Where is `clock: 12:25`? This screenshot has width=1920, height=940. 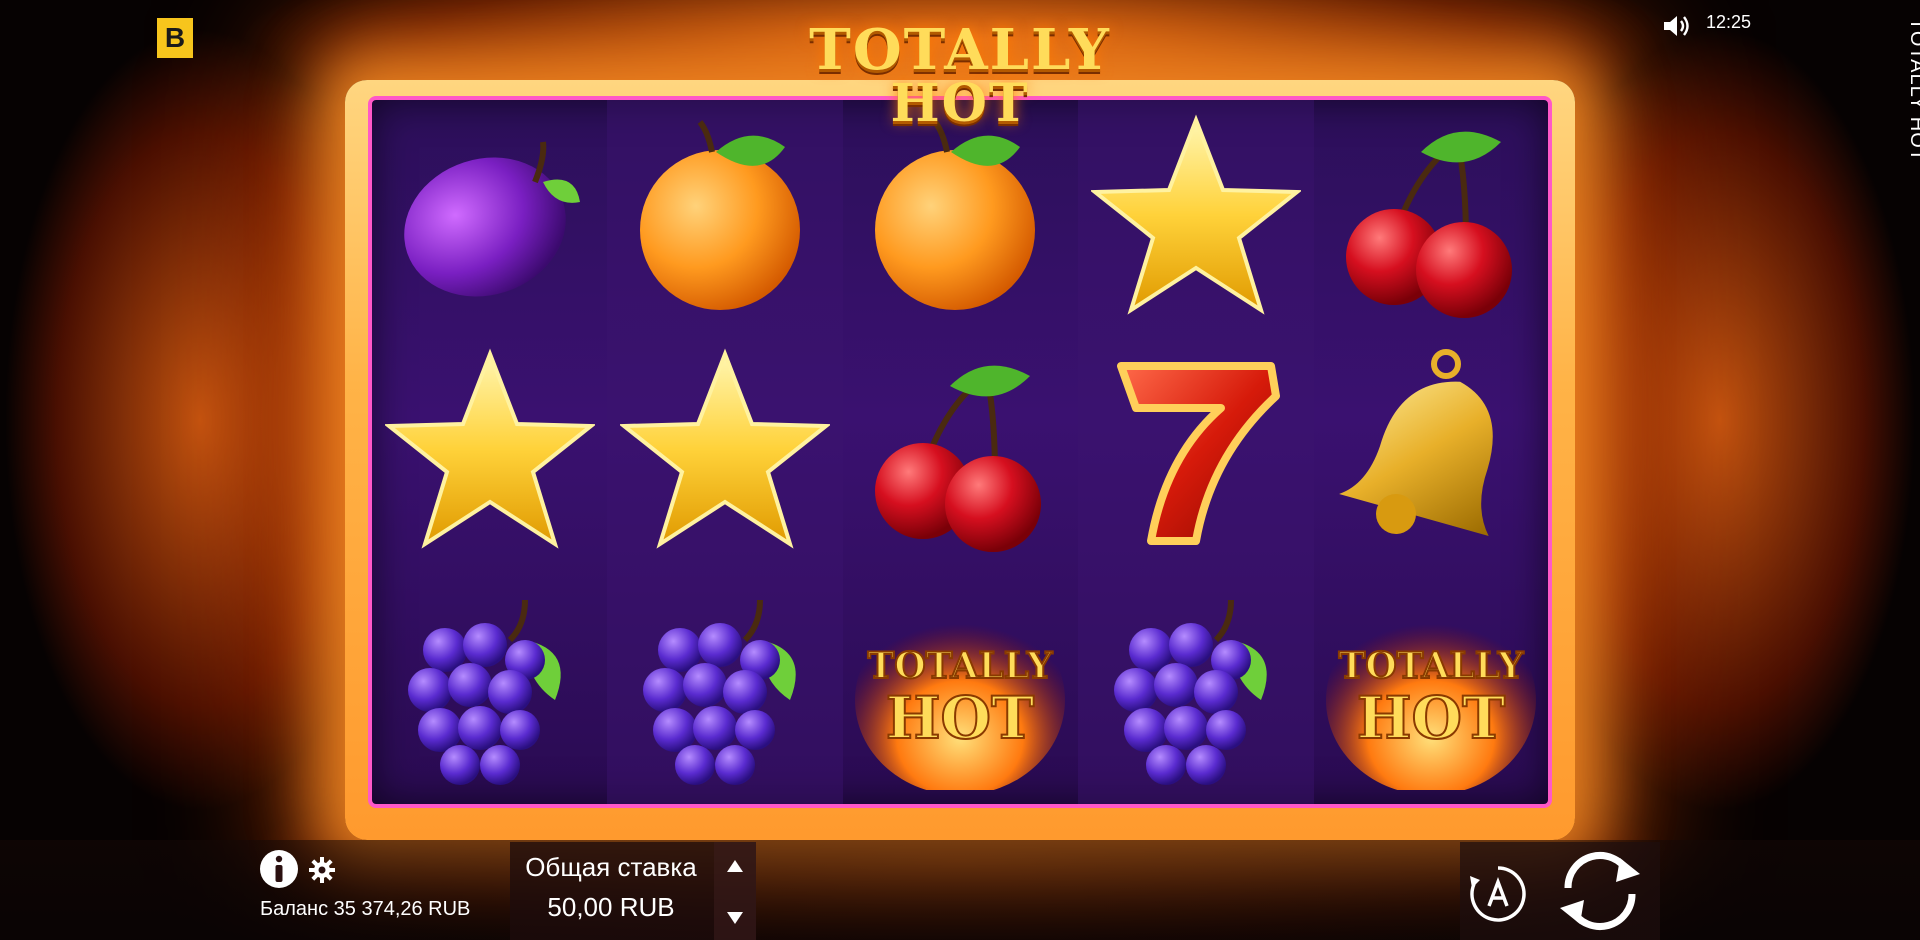
clock: 12:25 is located at coordinates (1729, 22).